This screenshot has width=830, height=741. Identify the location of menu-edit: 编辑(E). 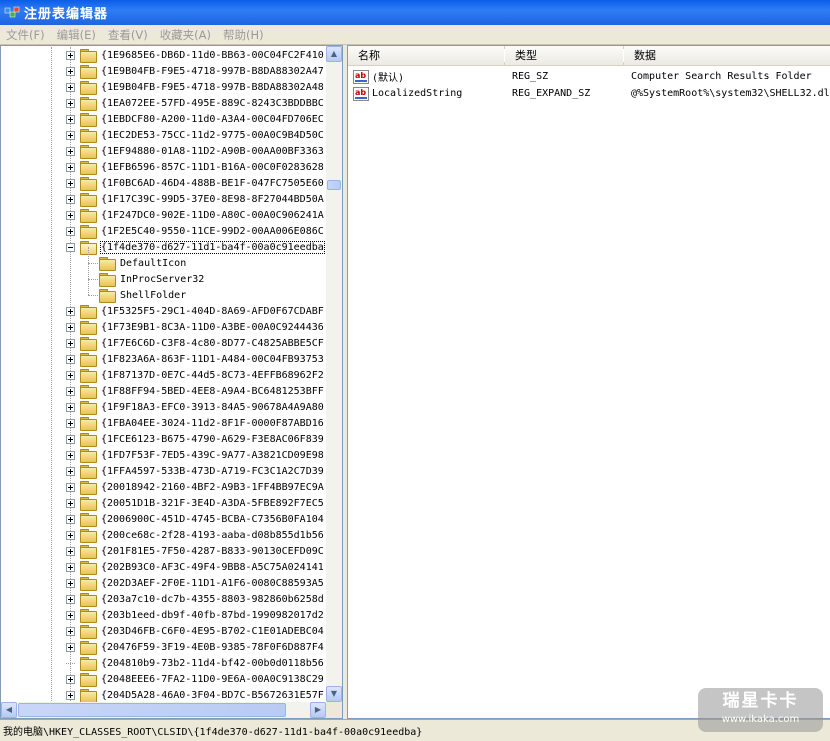
(76, 35).